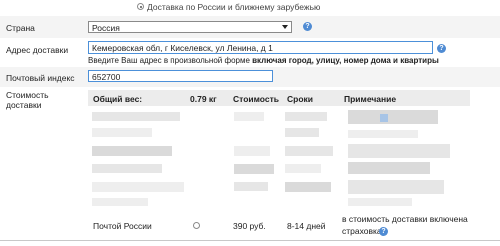 The width and height of the screenshot is (500, 246). Describe the element at coordinates (300, 99) in the screenshot. I see `header-terms: Сроки` at that location.